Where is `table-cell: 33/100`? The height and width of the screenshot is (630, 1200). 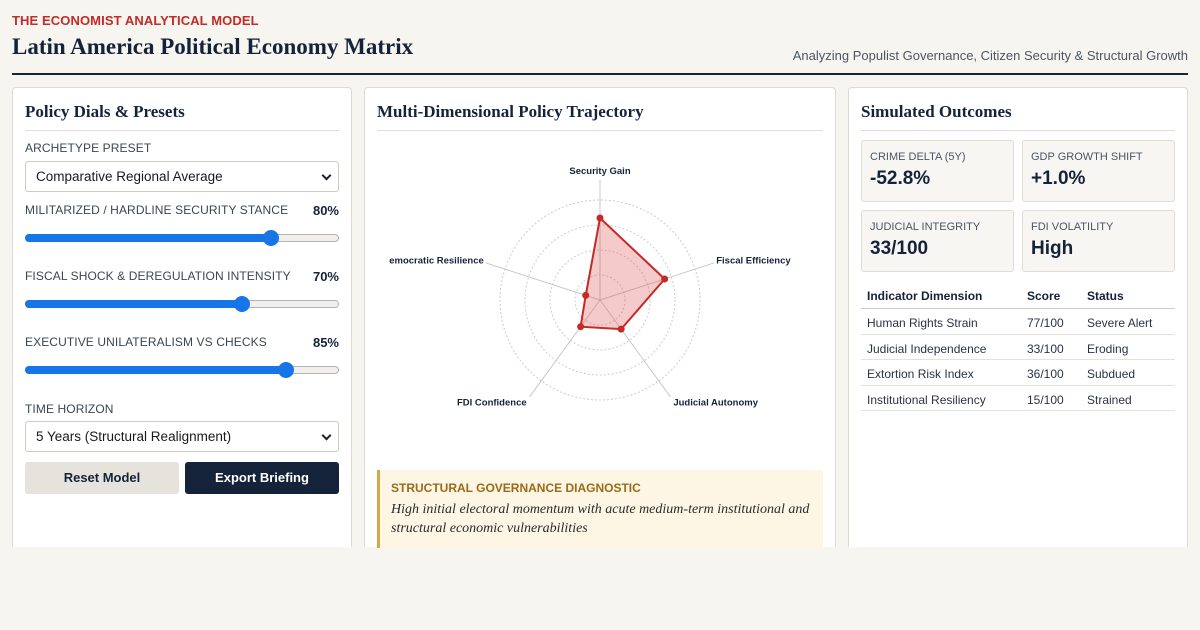
table-cell: 33/100 is located at coordinates (1045, 348).